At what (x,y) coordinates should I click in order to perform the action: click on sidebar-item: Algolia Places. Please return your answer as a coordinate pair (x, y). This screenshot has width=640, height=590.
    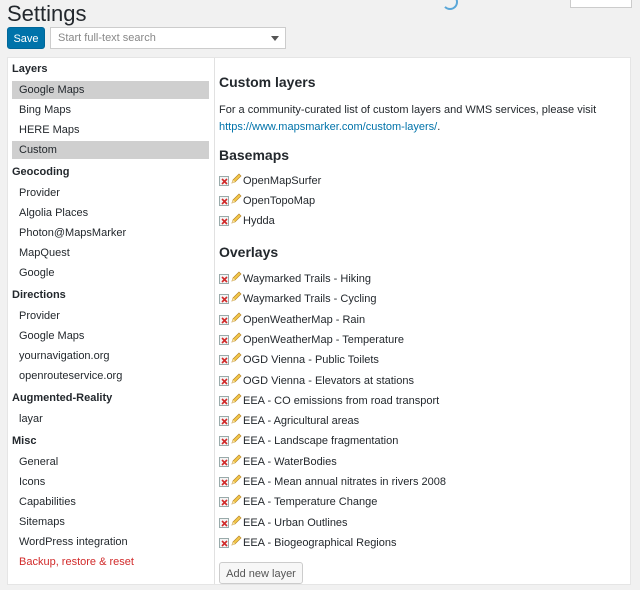
    Looking at the image, I should click on (110, 213).